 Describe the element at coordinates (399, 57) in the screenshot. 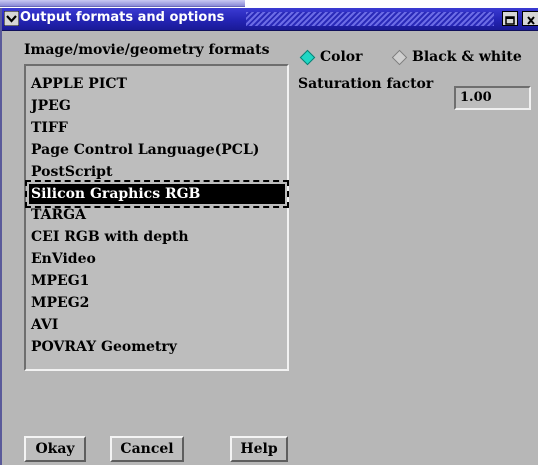

I see `radio-unselected-icon` at that location.